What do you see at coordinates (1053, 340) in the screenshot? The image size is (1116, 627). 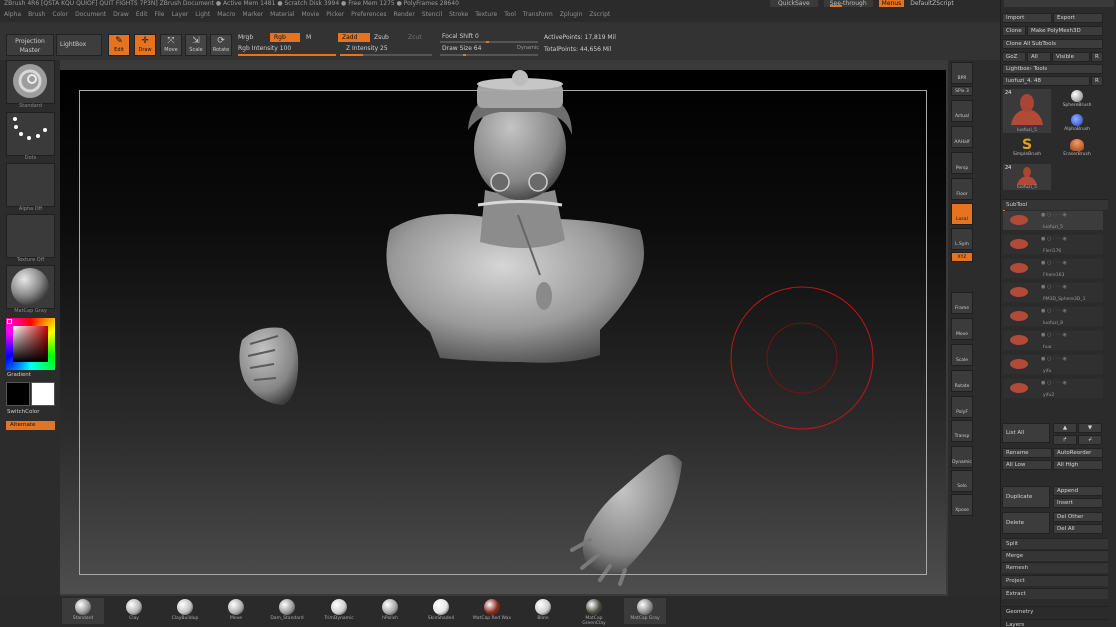 I see `subtool-row: ● ○ · · · ◉ hua` at bounding box center [1053, 340].